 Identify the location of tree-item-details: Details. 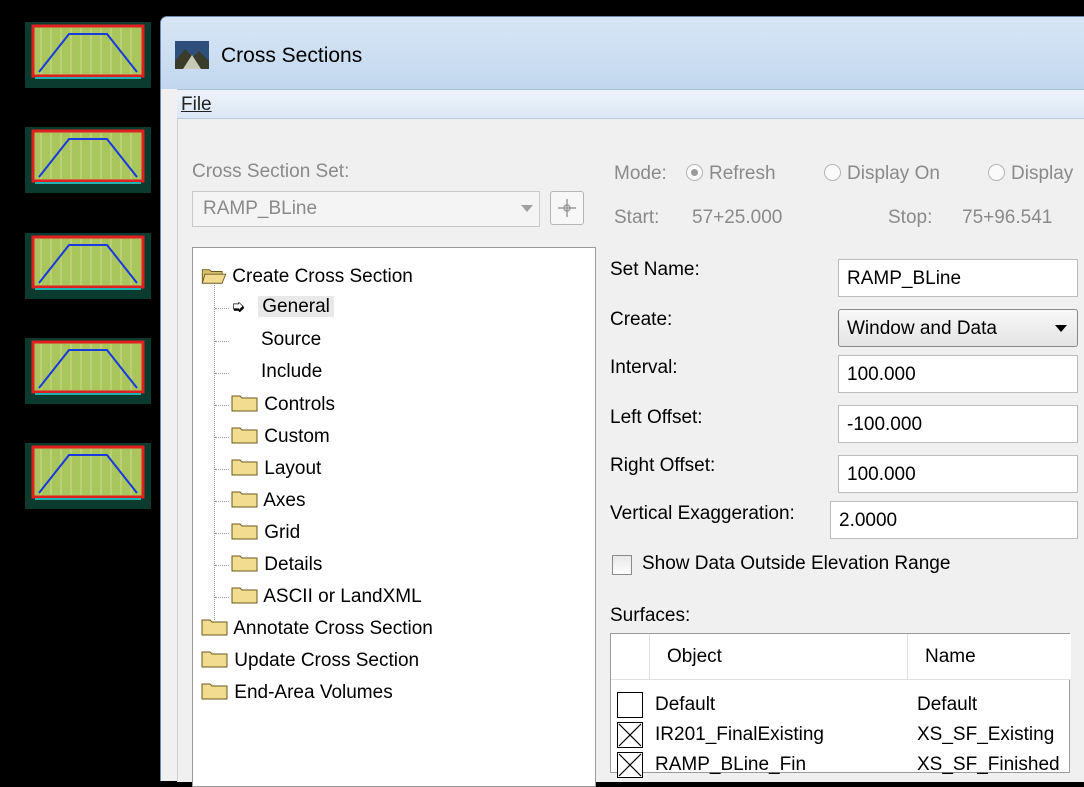
(276, 564).